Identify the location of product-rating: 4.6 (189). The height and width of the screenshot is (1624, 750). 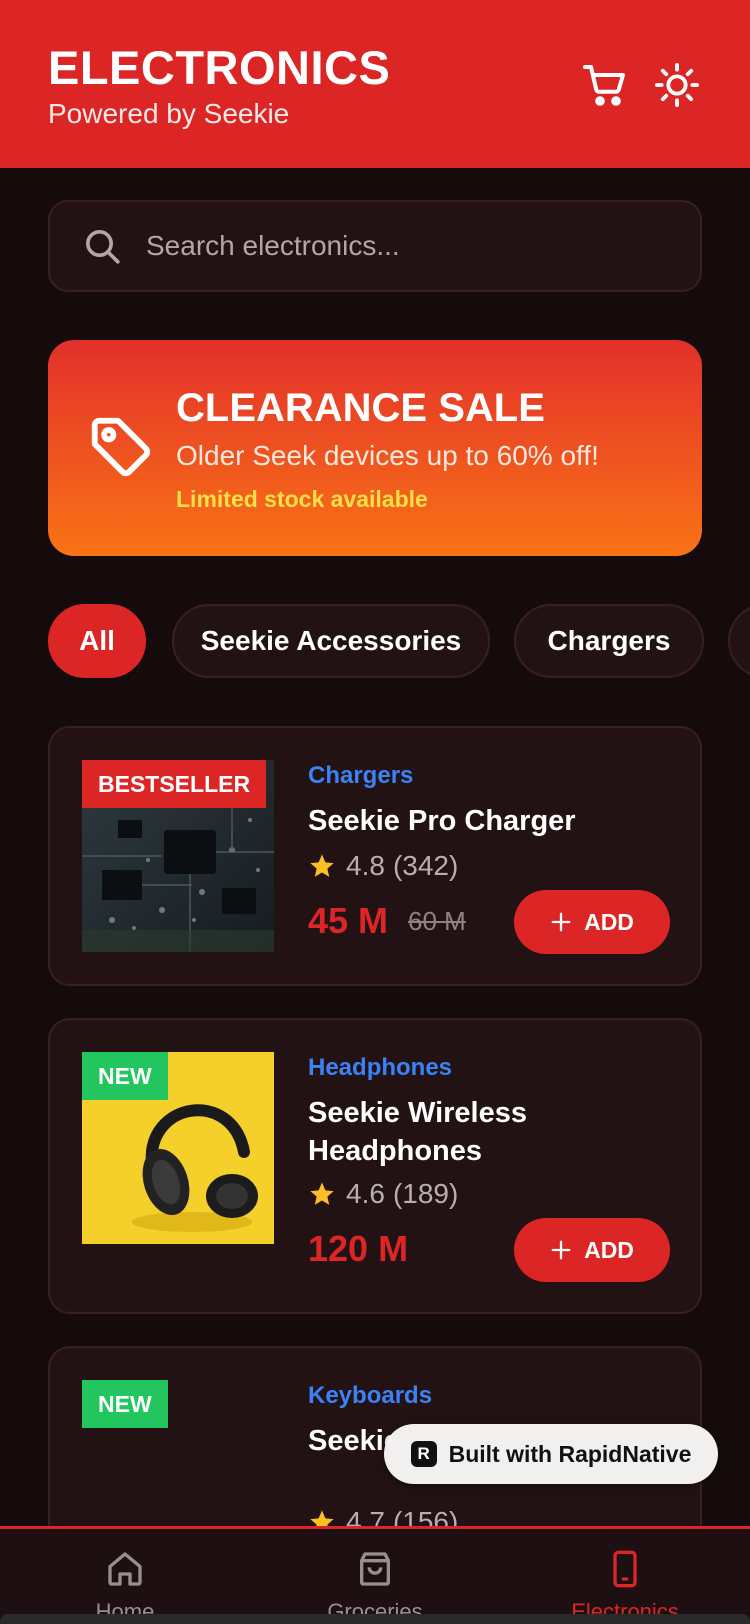
(383, 1194).